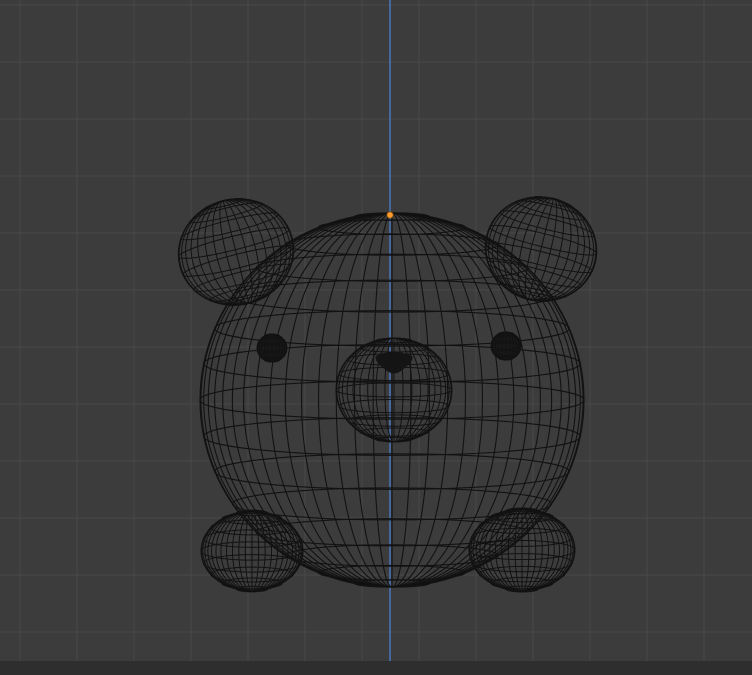  Describe the element at coordinates (376, 668) in the screenshot. I see `bottom-editor-strip` at that location.